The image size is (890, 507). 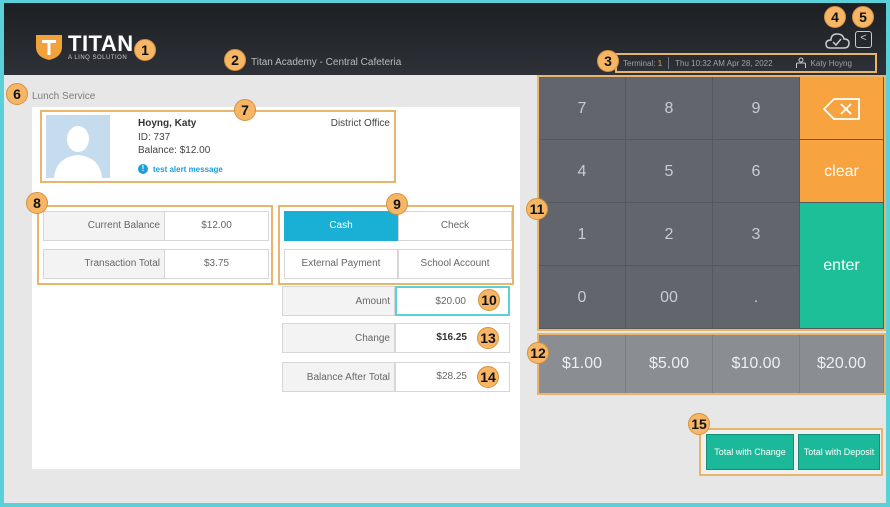 What do you see at coordinates (104, 264) in the screenshot?
I see `transaction-total-label: Transaction Total` at bounding box center [104, 264].